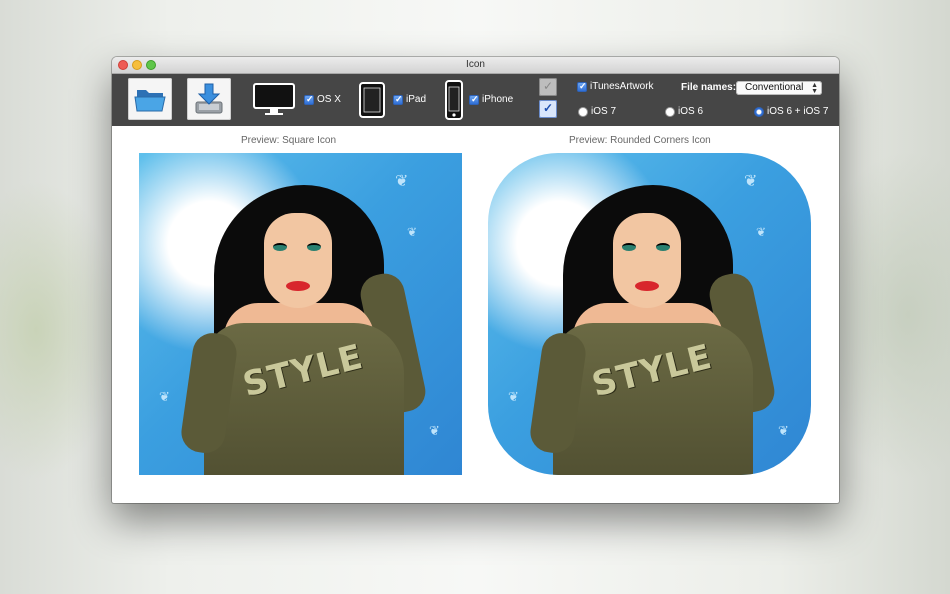 This screenshot has height=594, width=950. I want to click on download-icon, so click(209, 98).